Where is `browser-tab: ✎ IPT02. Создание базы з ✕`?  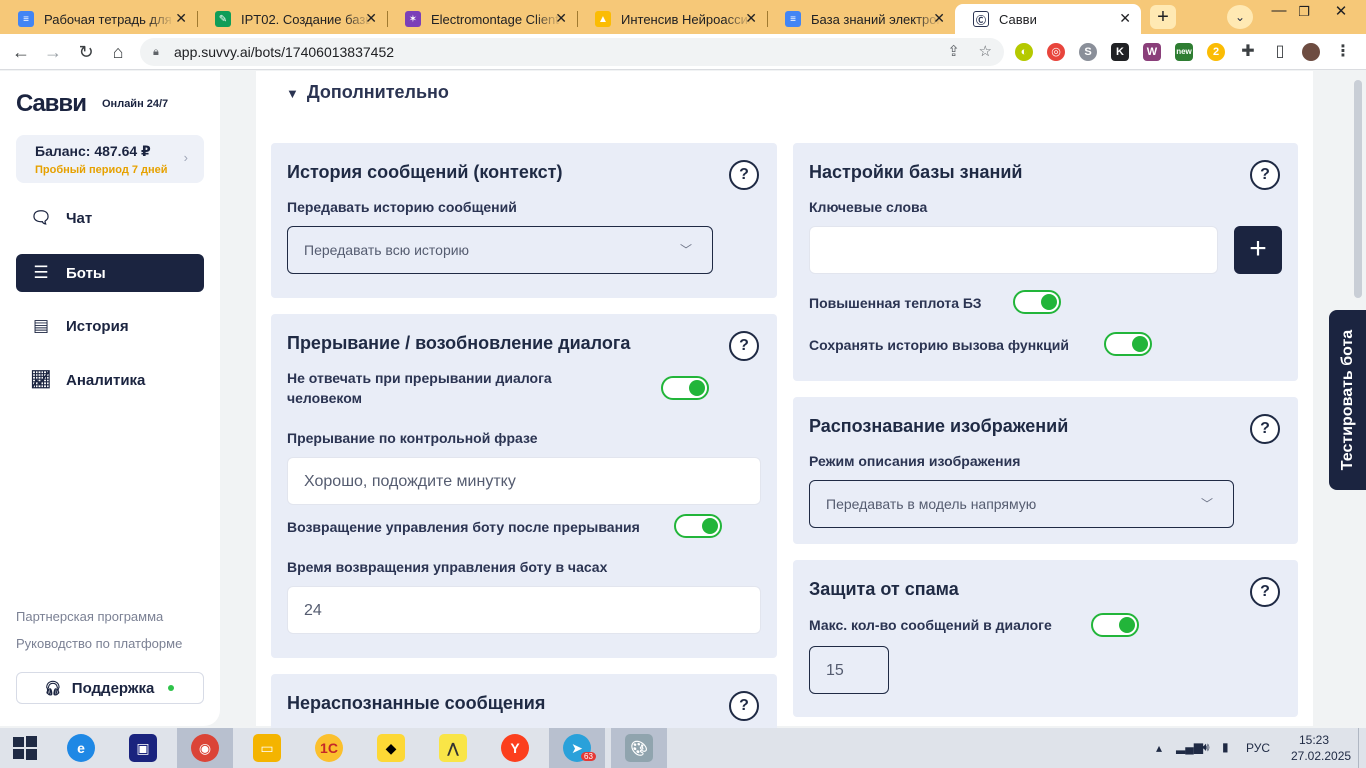 browser-tab: ✎ IPT02. Создание базы з ✕ is located at coordinates (292, 19).